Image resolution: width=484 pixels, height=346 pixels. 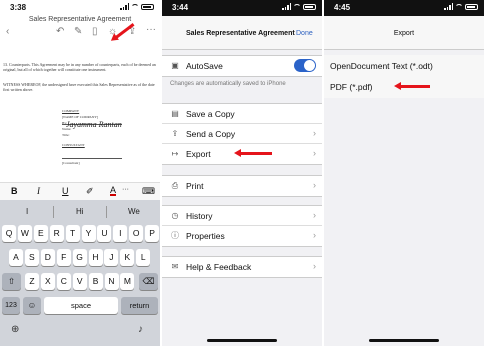 What do you see at coordinates (47, 257) in the screenshot?
I see `key-d: D` at bounding box center [47, 257].